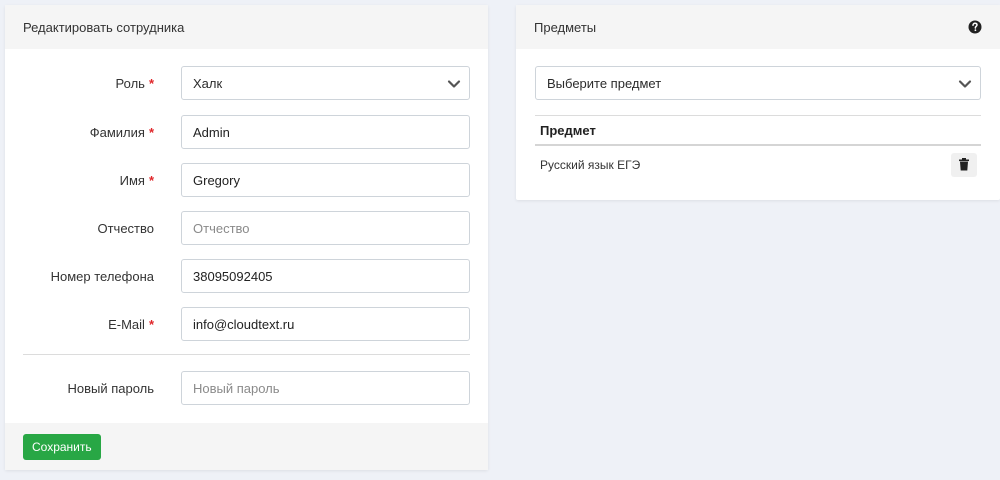 This screenshot has width=1000, height=480. I want to click on last-name-label: Фамилия *, so click(121, 132).